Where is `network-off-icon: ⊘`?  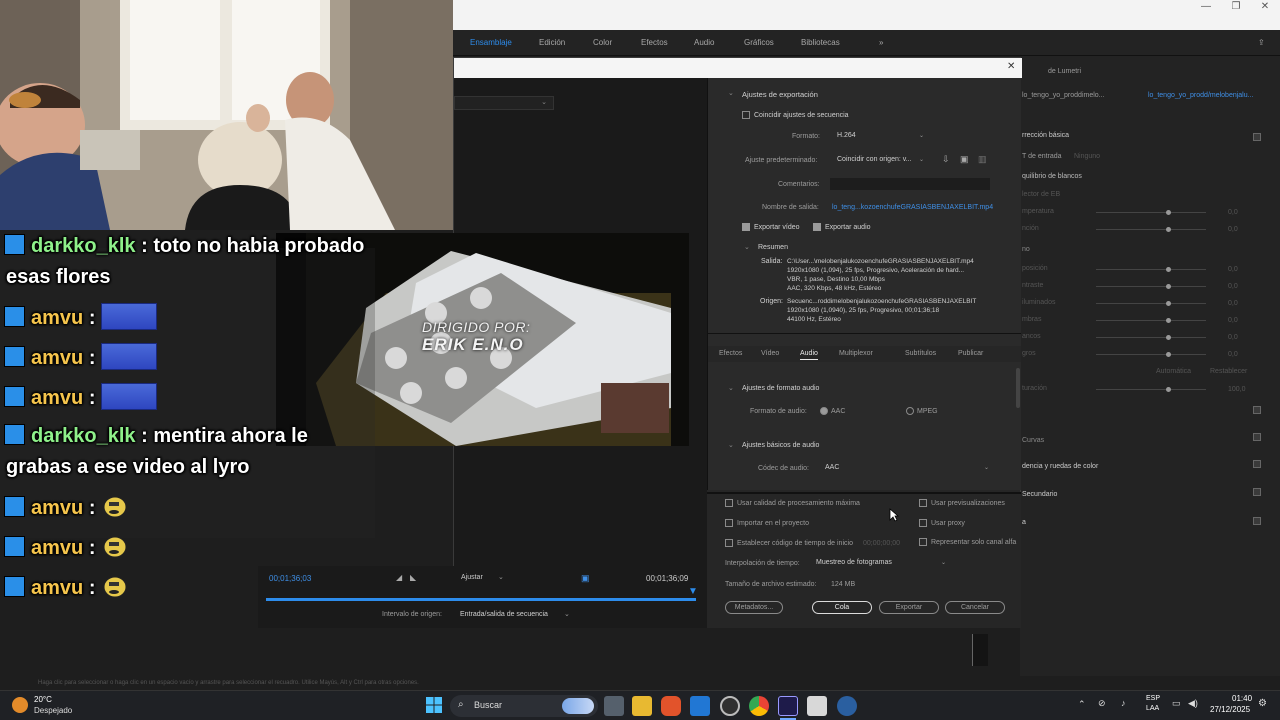
network-off-icon: ⊘ is located at coordinates (1102, 703).